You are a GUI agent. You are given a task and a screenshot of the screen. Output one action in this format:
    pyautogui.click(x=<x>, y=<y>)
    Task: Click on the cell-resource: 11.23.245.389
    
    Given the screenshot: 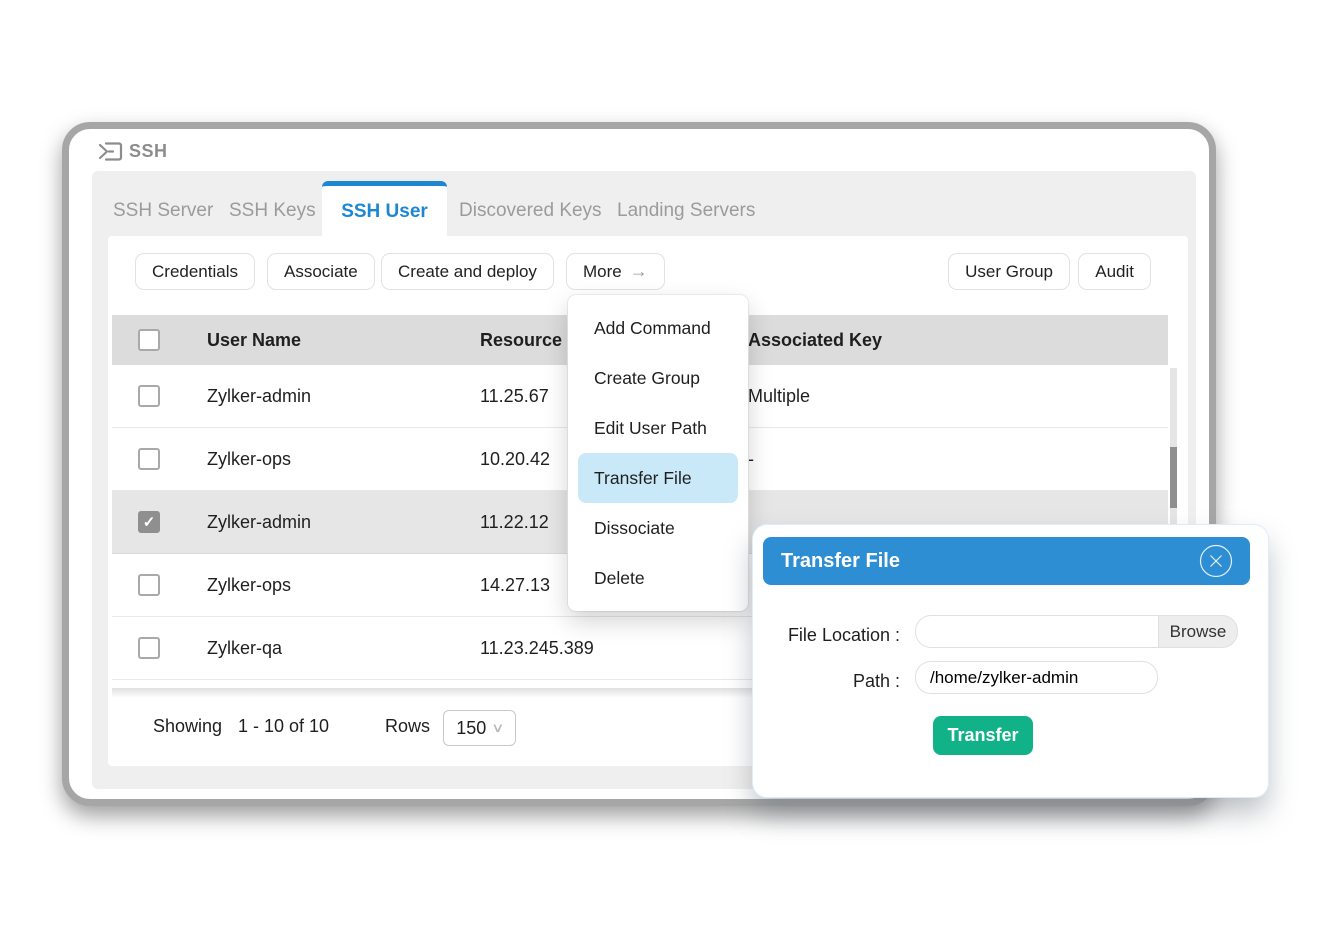 What is the action you would take?
    pyautogui.click(x=537, y=647)
    